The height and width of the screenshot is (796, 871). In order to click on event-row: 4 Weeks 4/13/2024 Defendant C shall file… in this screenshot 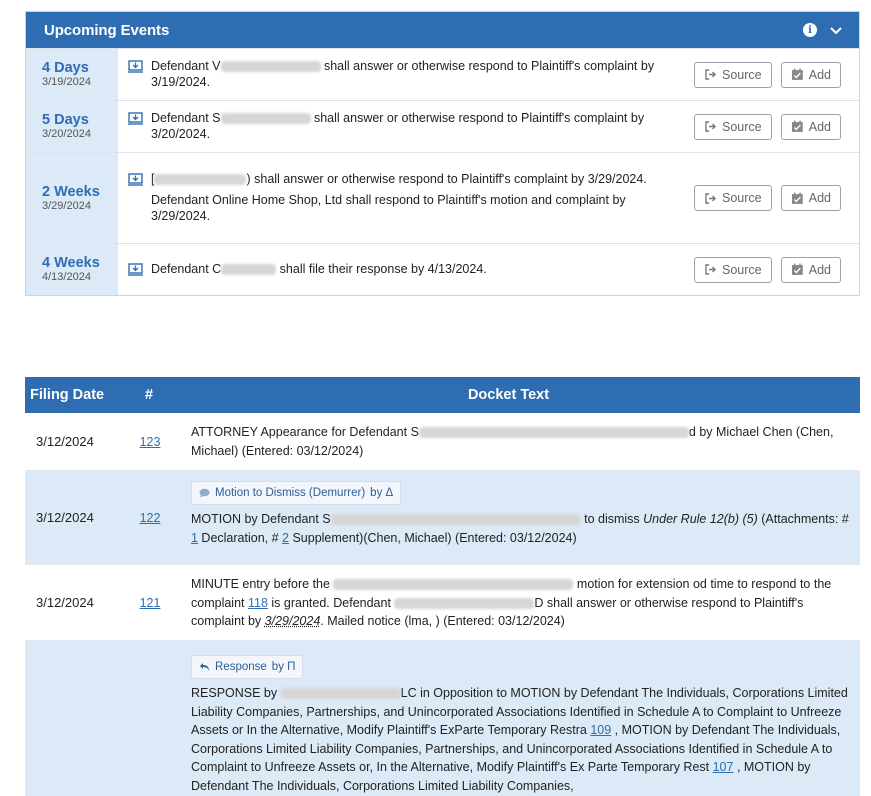, I will do `click(442, 269)`.